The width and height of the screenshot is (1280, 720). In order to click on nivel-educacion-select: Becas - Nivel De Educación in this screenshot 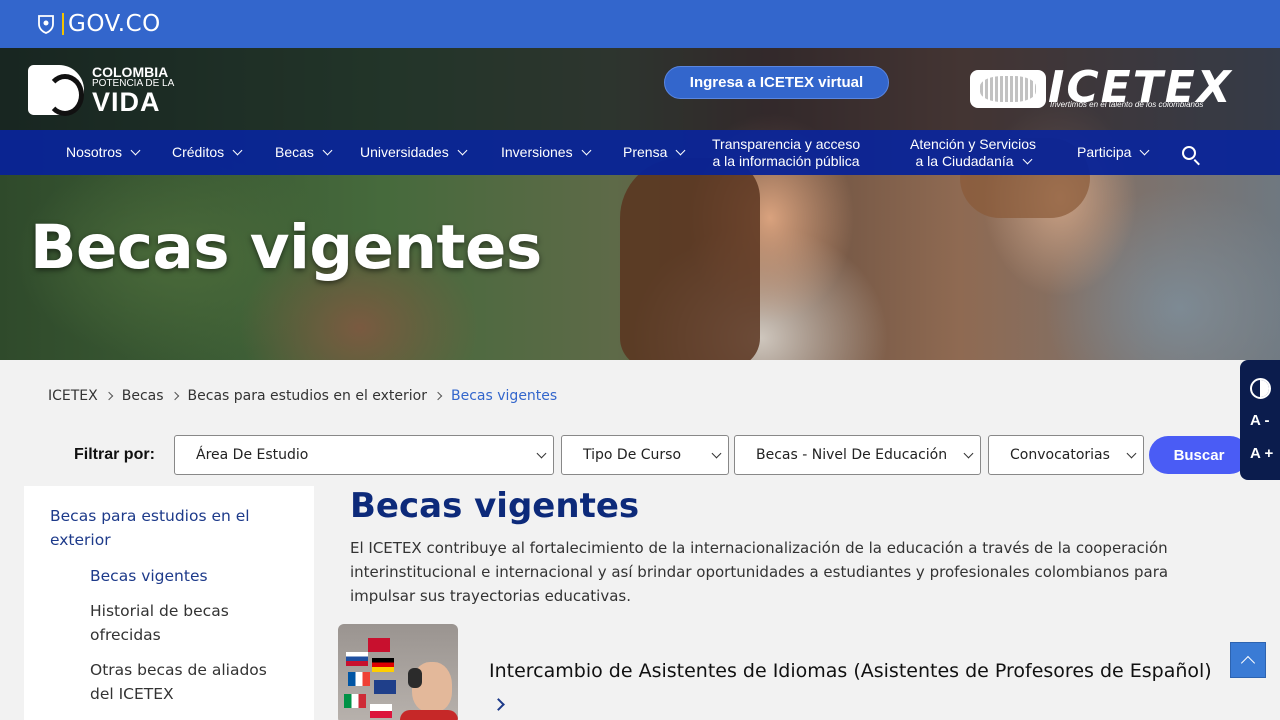, I will do `click(857, 455)`.